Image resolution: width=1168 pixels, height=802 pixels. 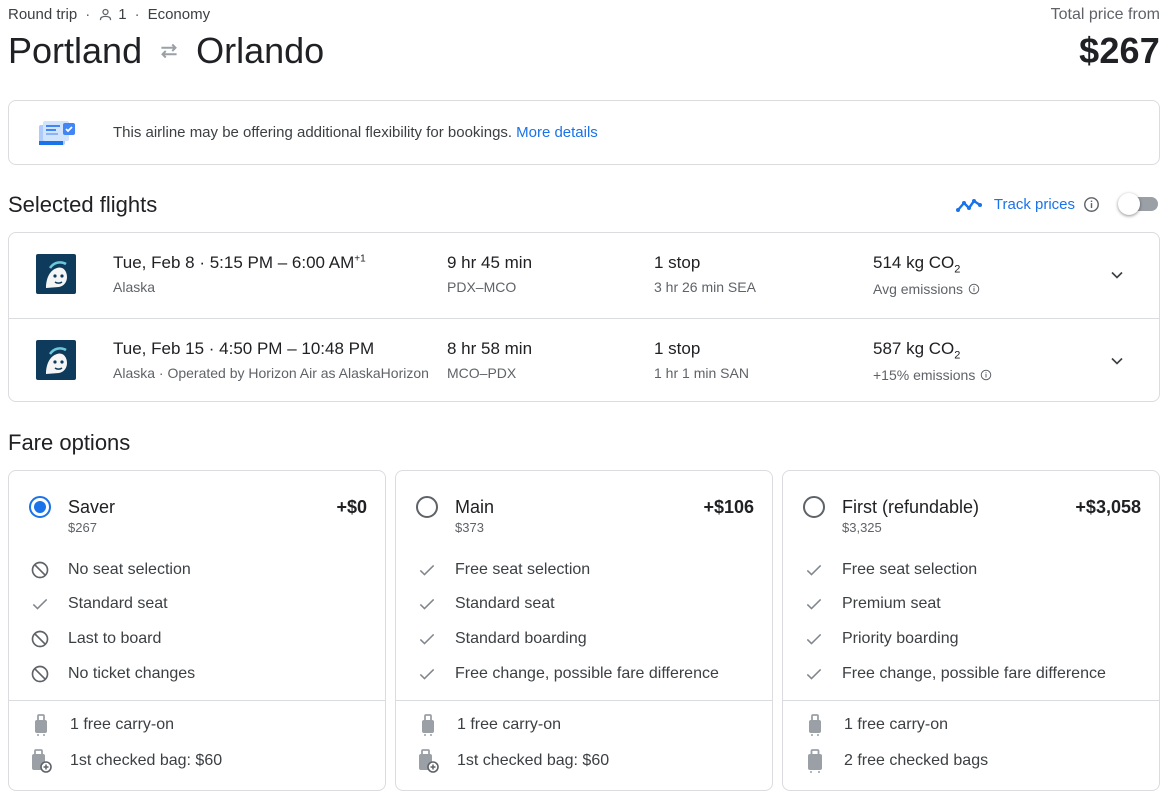 What do you see at coordinates (932, 361) in the screenshot?
I see `flight-emissions-col: 587 kg CO2 +15% emissions` at bounding box center [932, 361].